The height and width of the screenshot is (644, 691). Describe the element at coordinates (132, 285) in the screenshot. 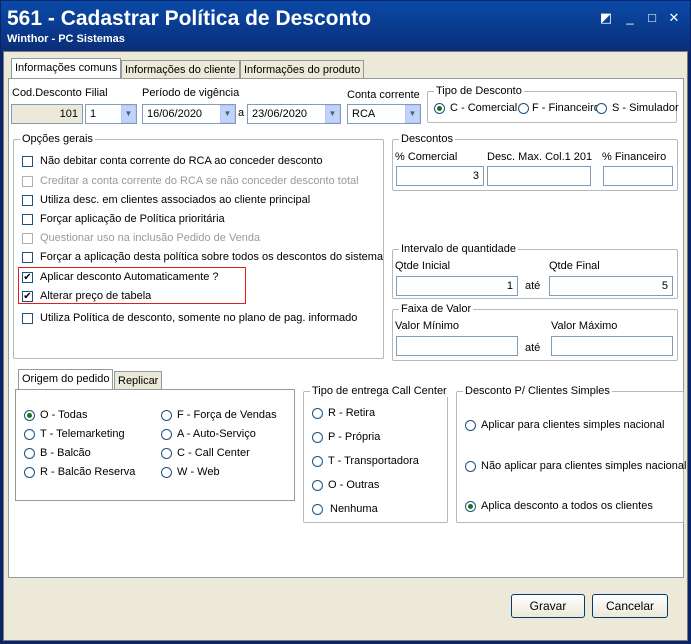

I see `highlight-box` at that location.